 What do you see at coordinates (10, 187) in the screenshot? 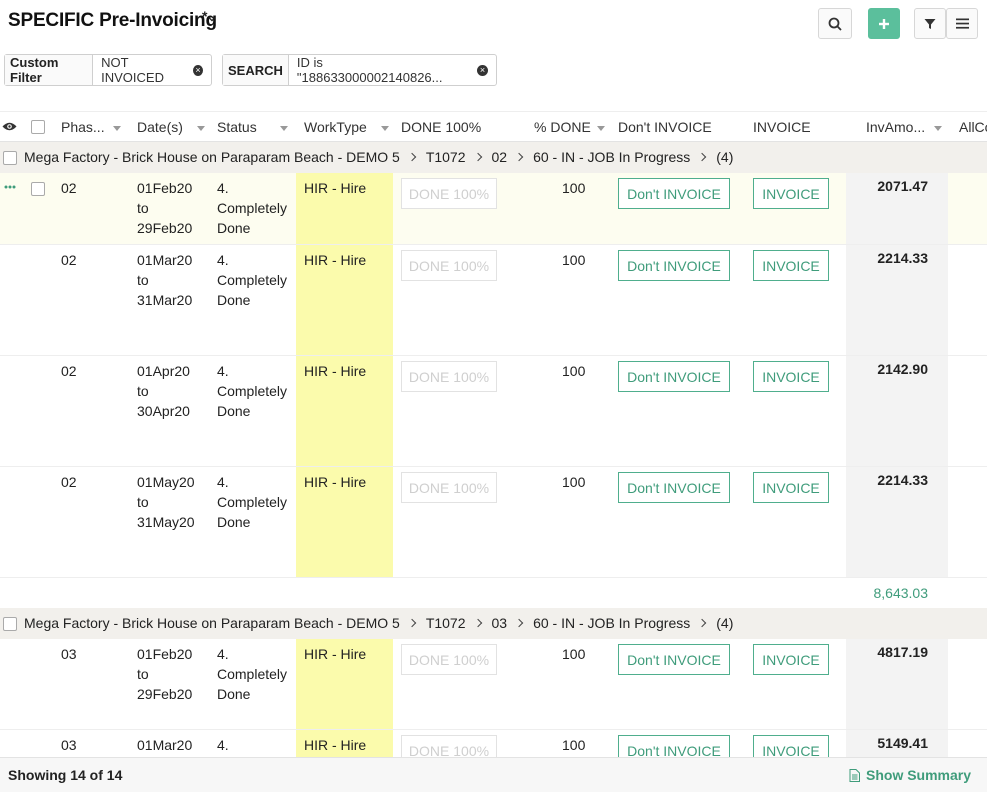
I see `row-actions-icon` at bounding box center [10, 187].